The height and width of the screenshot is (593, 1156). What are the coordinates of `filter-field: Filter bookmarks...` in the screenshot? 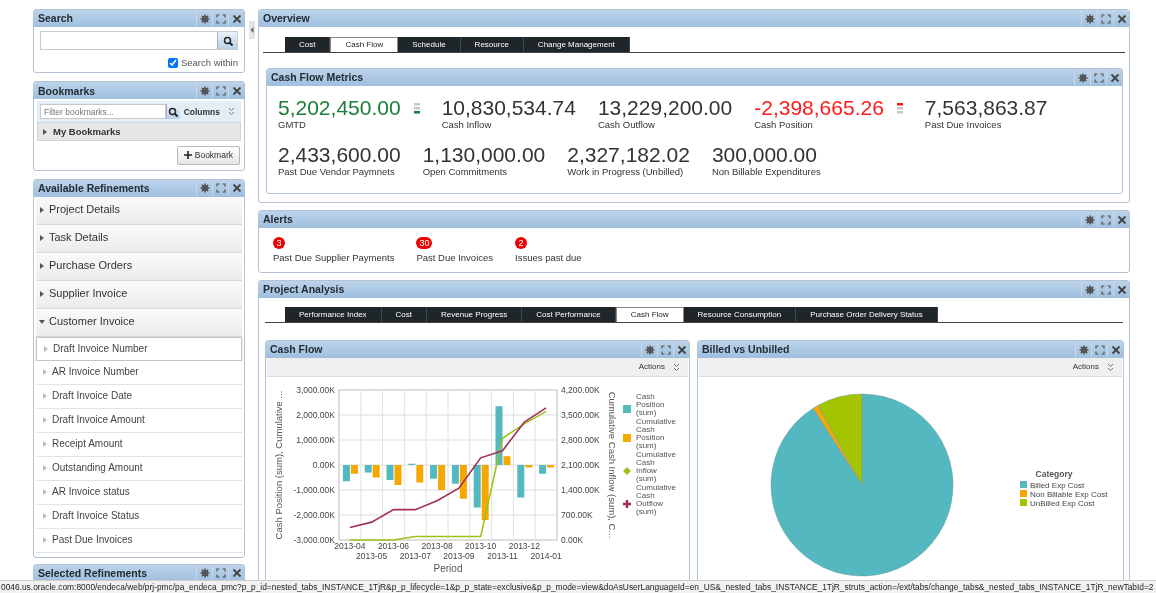 It's located at (103, 112).